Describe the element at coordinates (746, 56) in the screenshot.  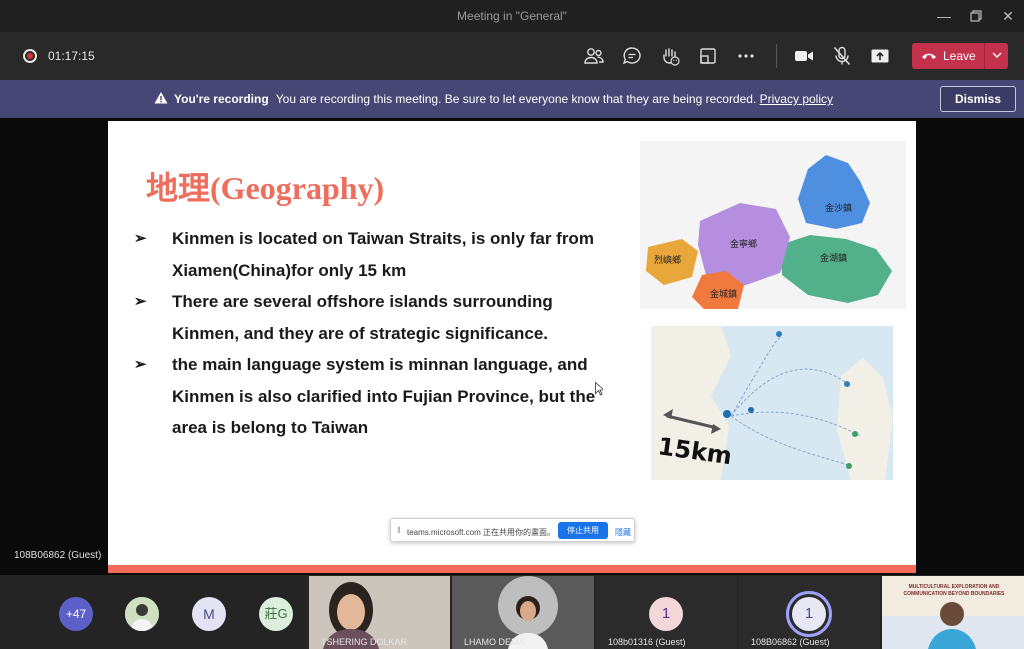
I see `more-options-icon` at that location.